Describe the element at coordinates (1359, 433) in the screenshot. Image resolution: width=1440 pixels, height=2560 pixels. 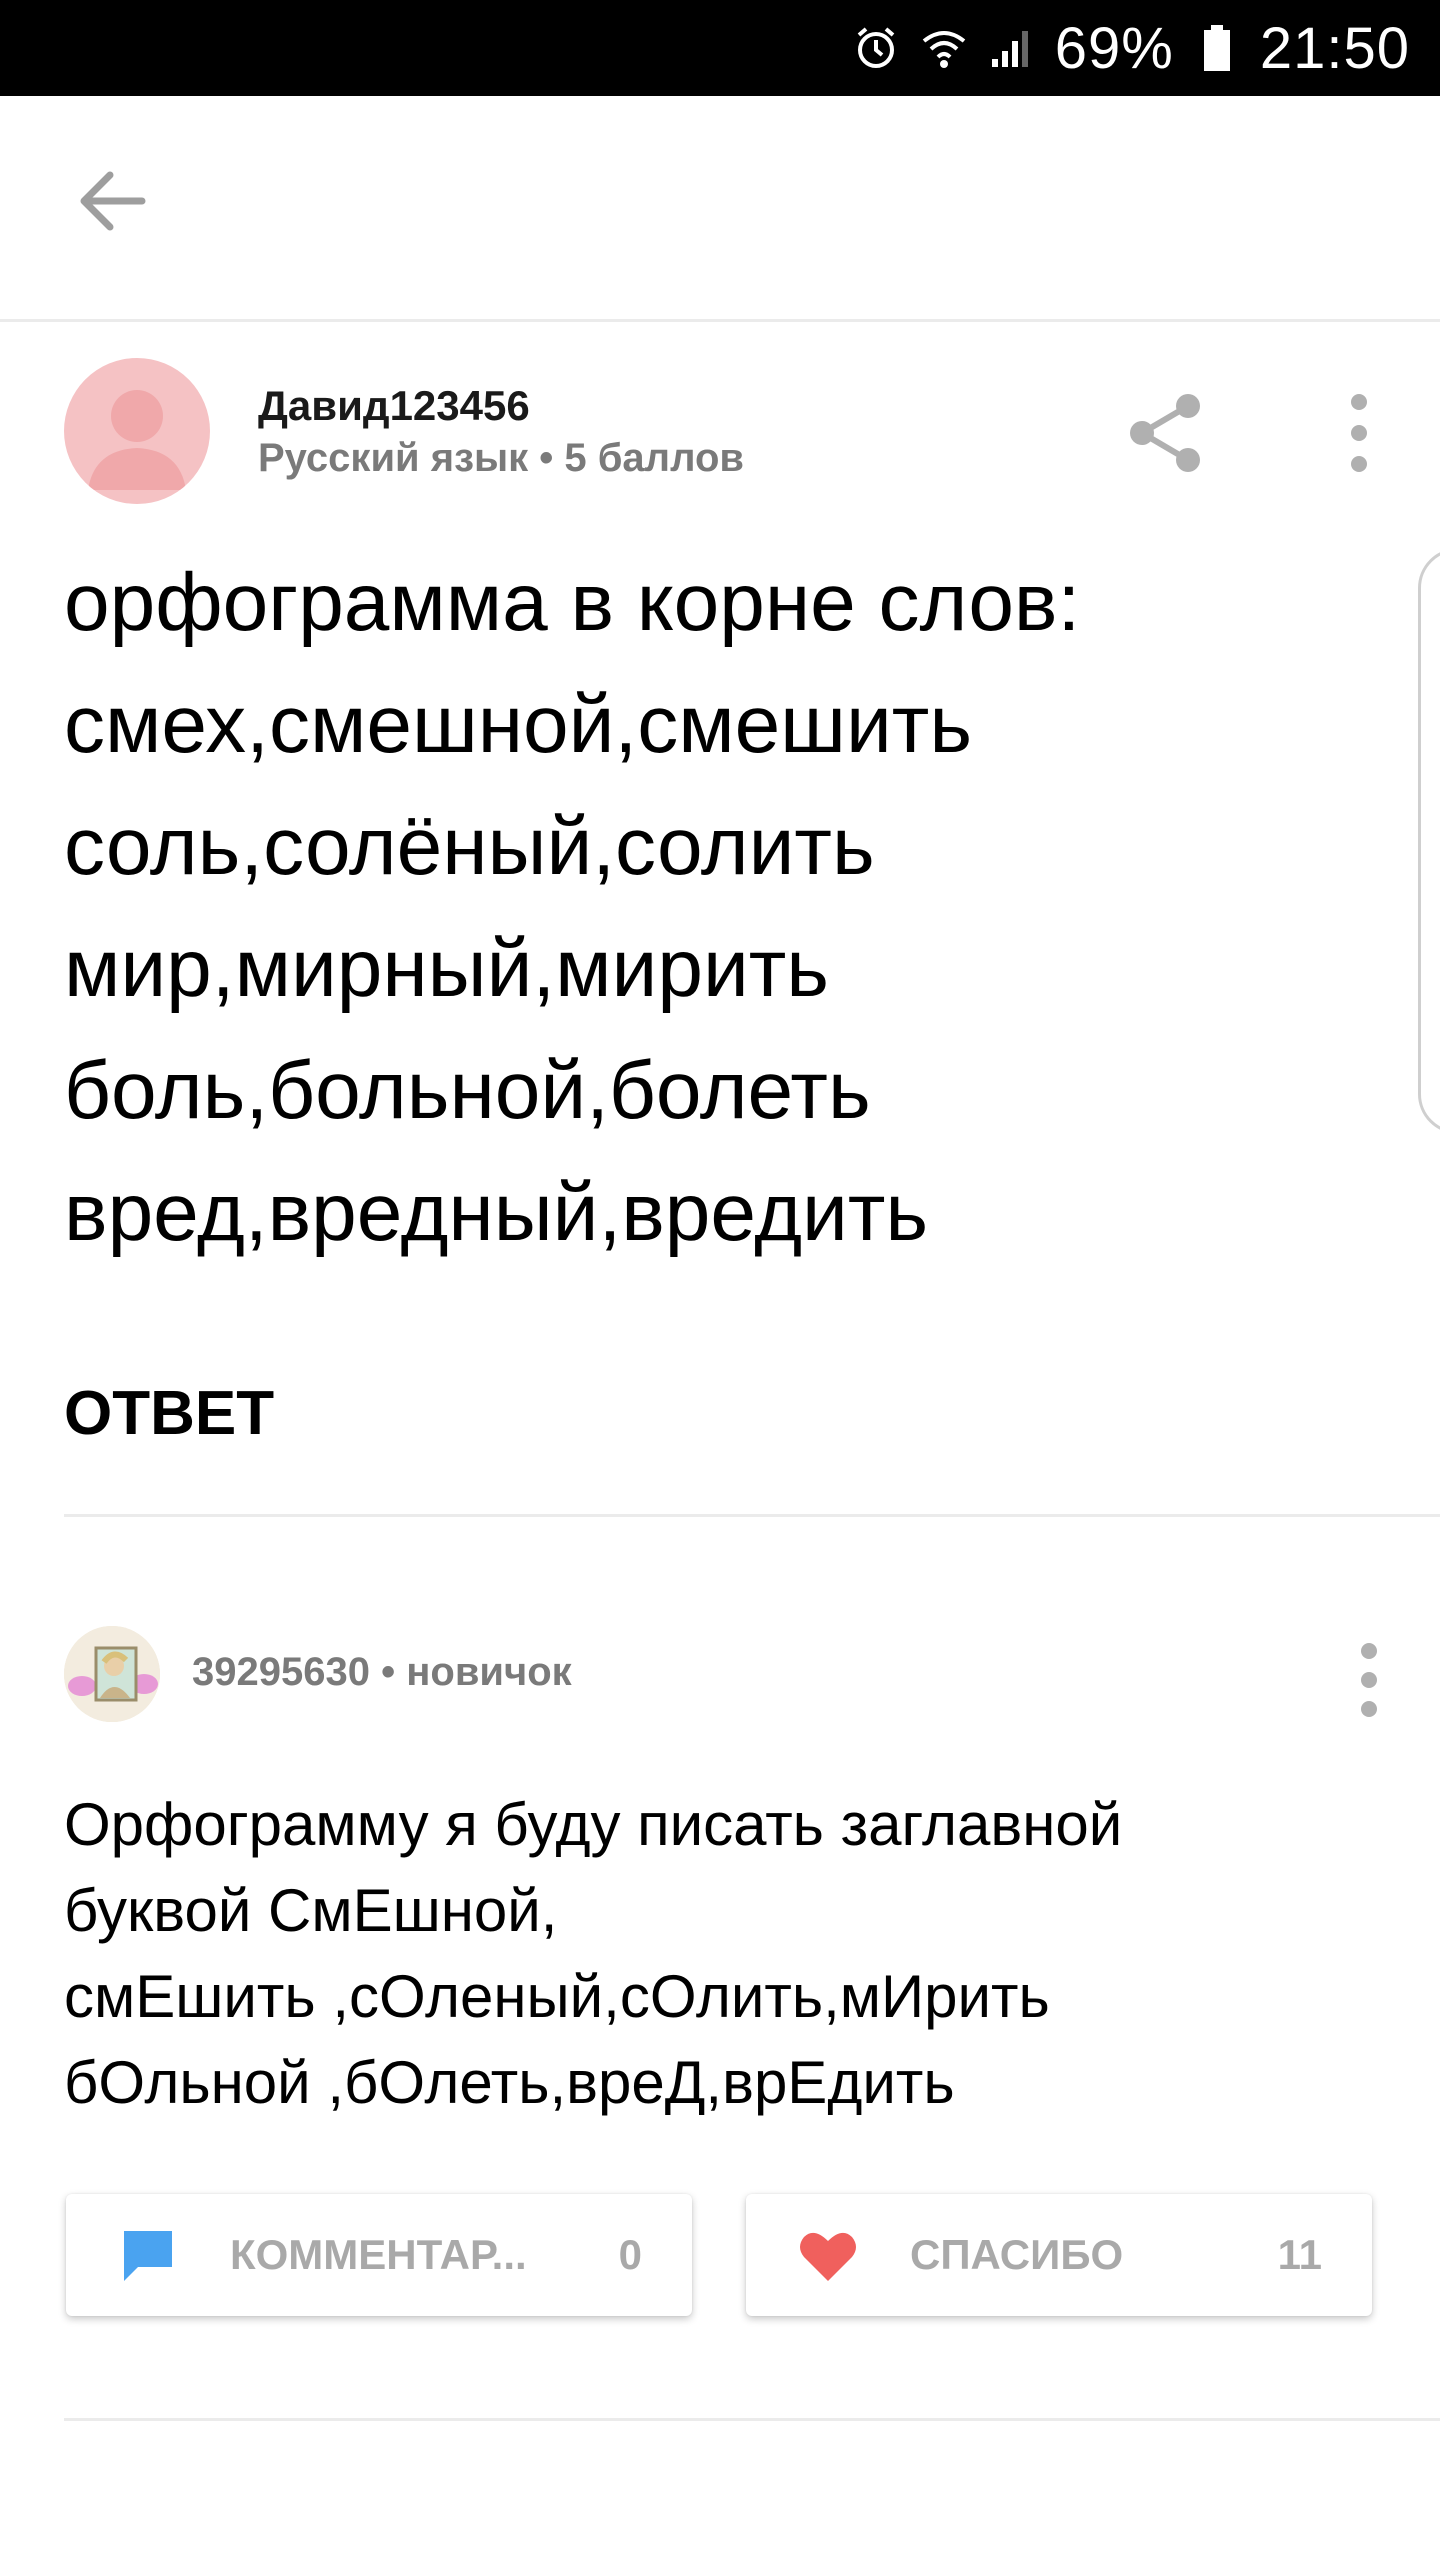
I see `question-more-button` at that location.